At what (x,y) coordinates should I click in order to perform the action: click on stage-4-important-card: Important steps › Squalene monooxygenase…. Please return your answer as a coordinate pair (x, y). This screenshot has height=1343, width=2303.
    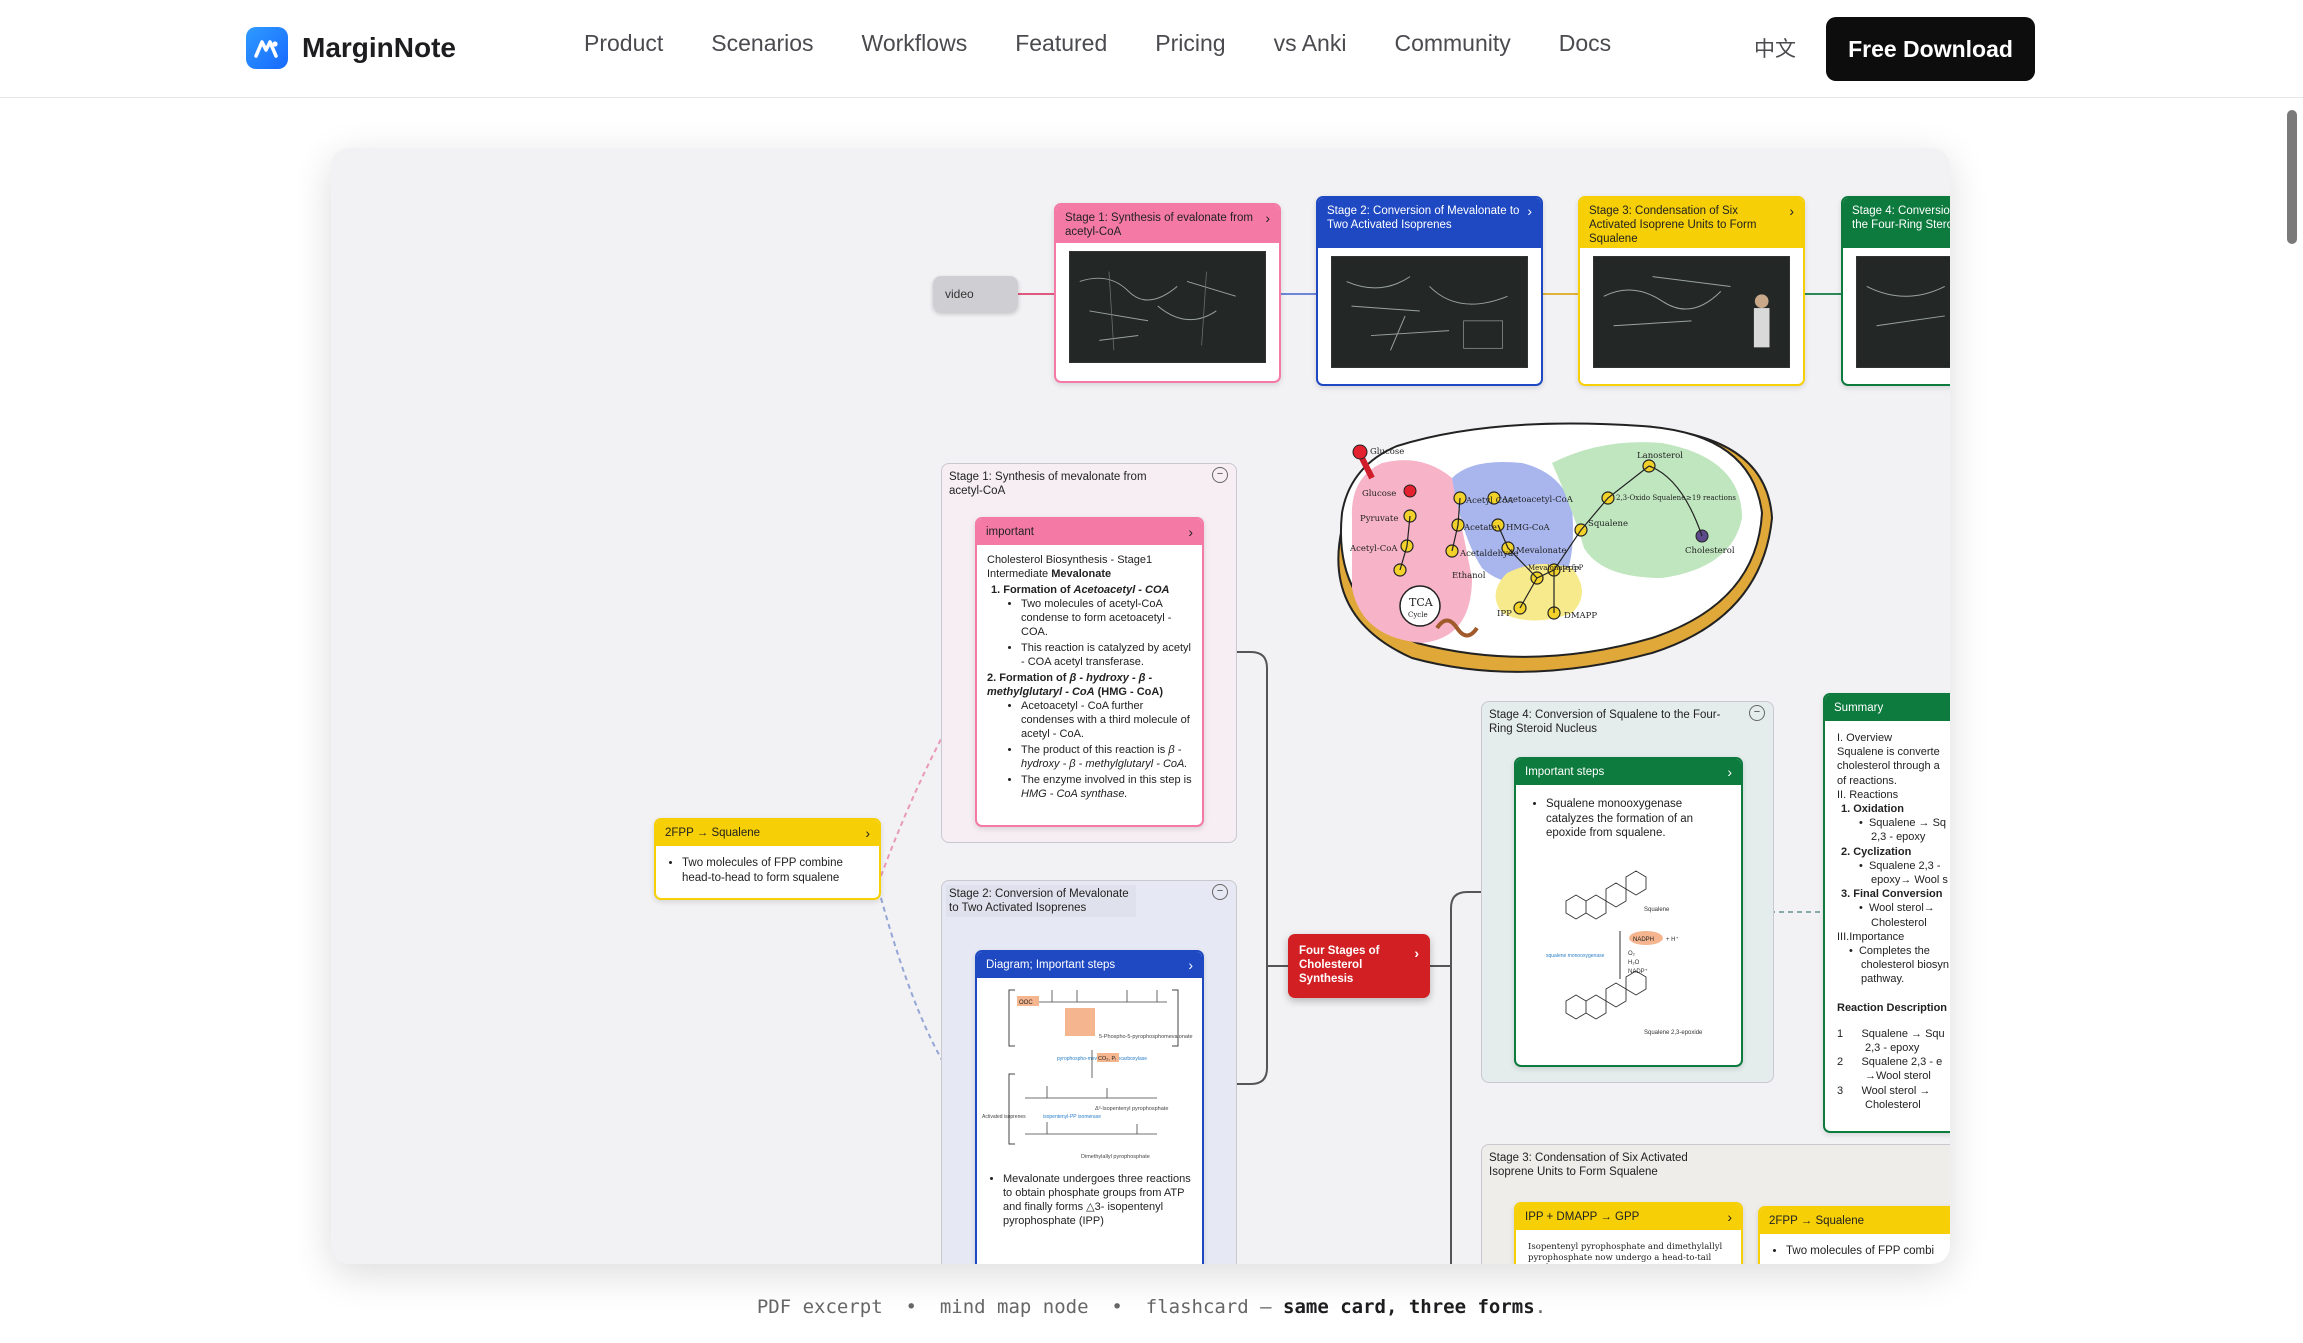
    Looking at the image, I should click on (1628, 912).